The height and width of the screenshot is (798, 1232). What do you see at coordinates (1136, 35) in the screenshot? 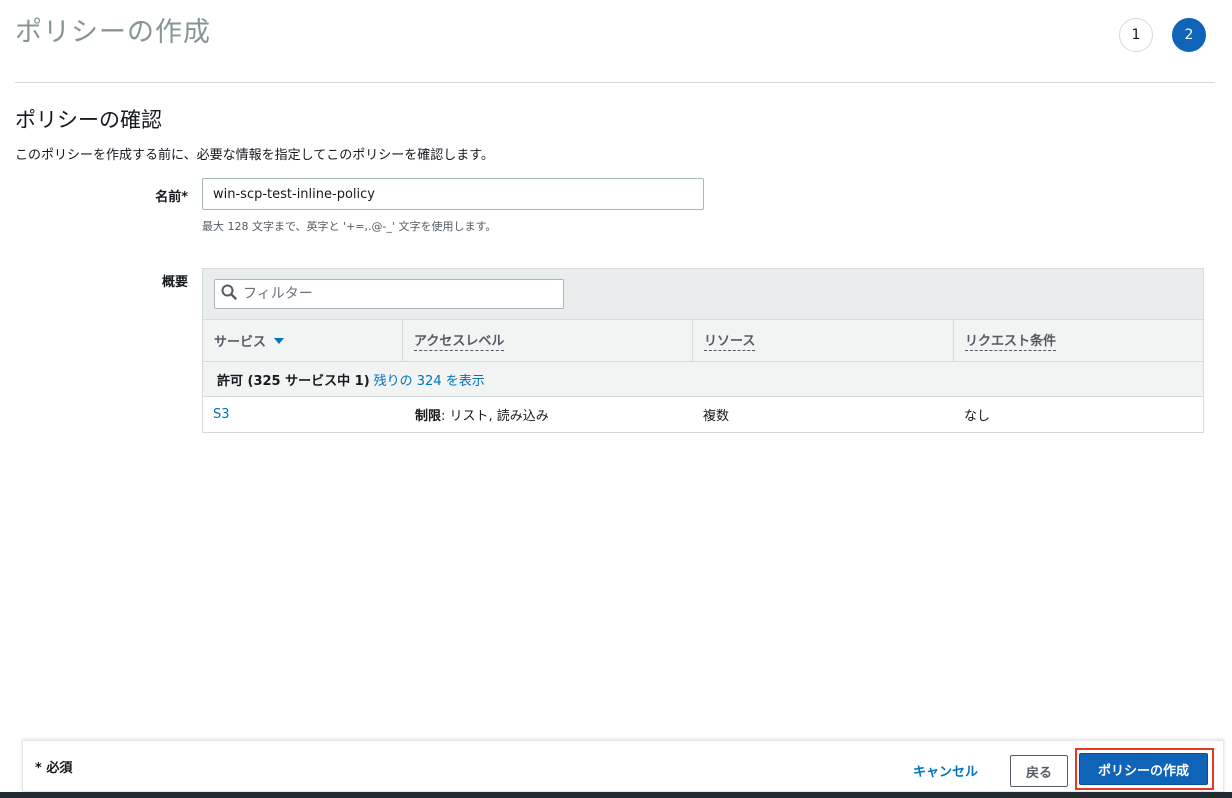
I see `step-1: 1` at bounding box center [1136, 35].